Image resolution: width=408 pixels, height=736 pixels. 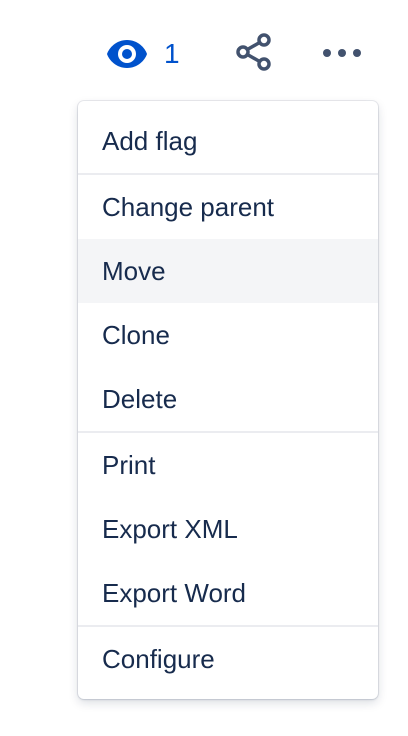 I want to click on menu-item-configure: Configure, so click(x=228, y=659).